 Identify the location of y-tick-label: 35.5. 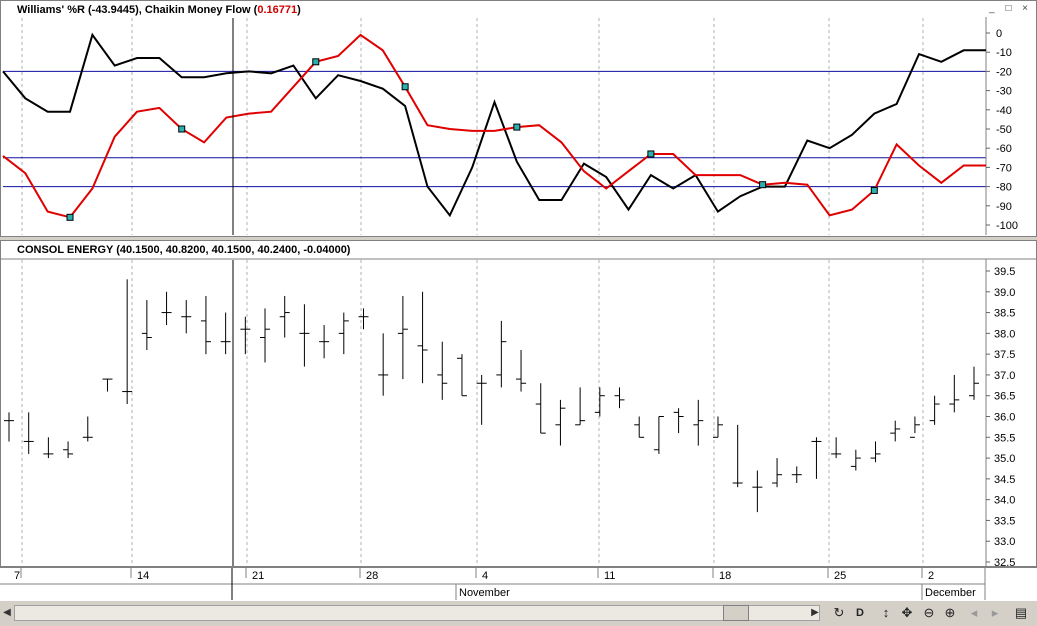
(1004, 438).